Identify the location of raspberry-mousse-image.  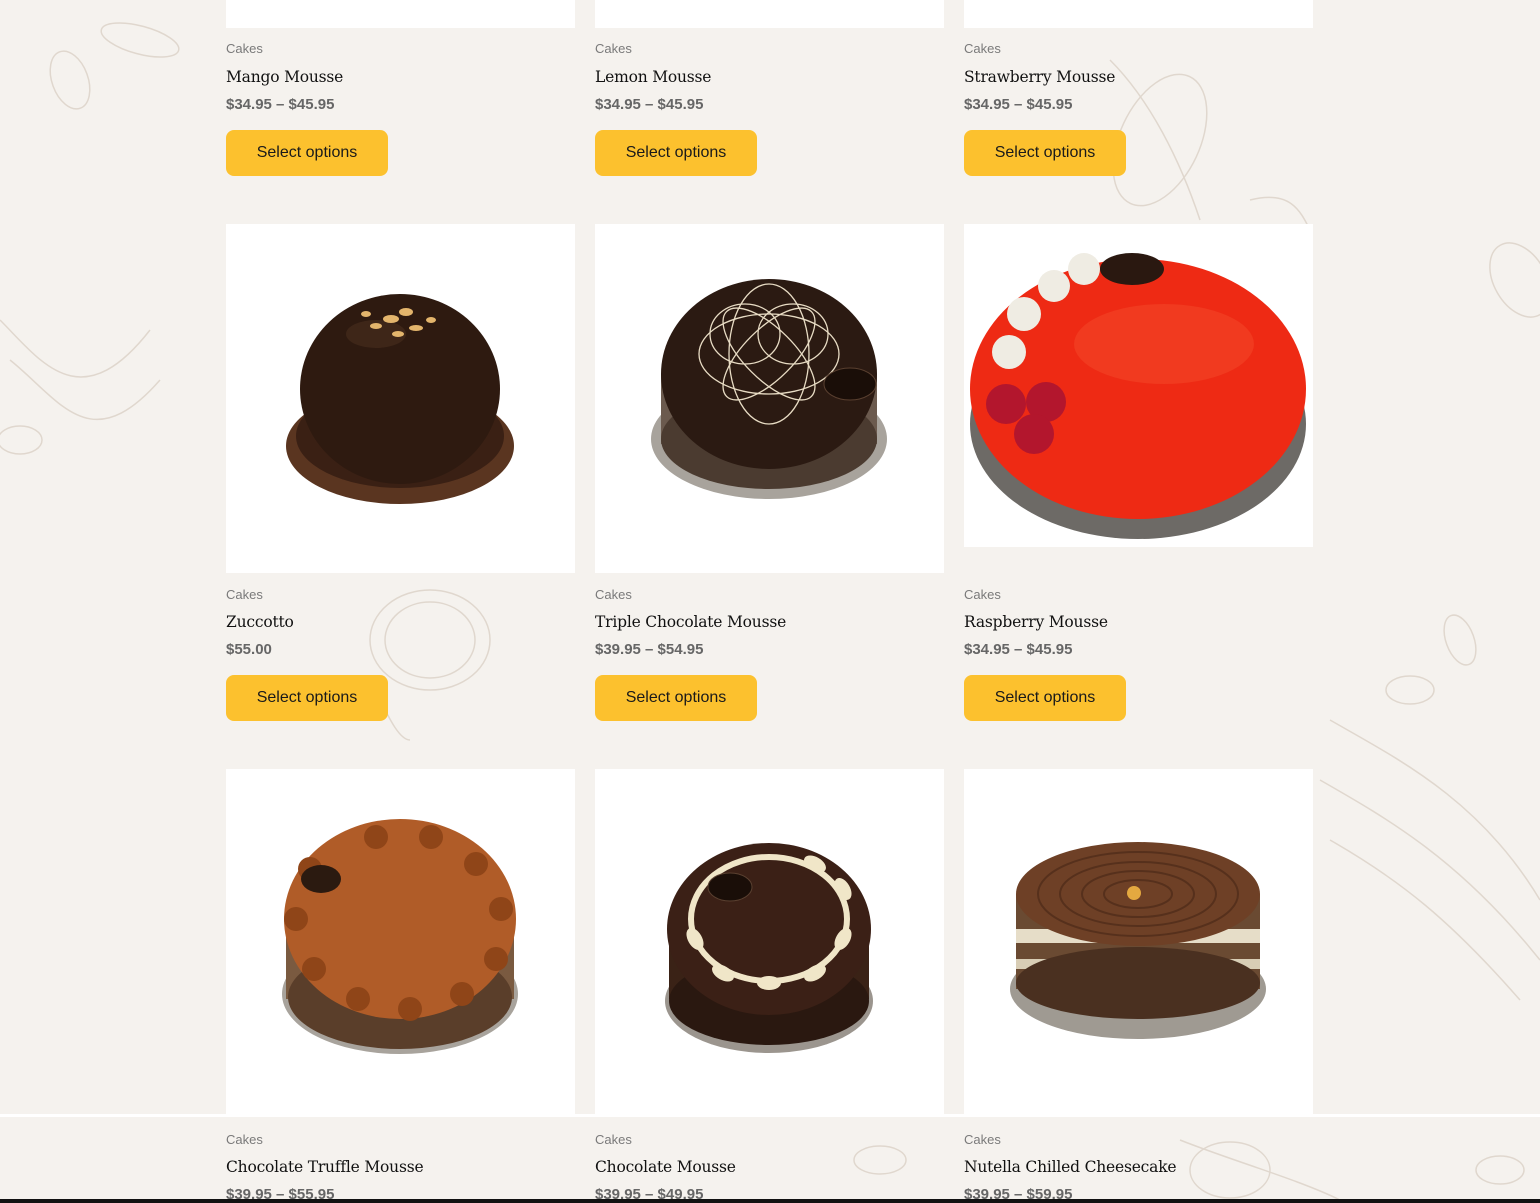
(1138, 385).